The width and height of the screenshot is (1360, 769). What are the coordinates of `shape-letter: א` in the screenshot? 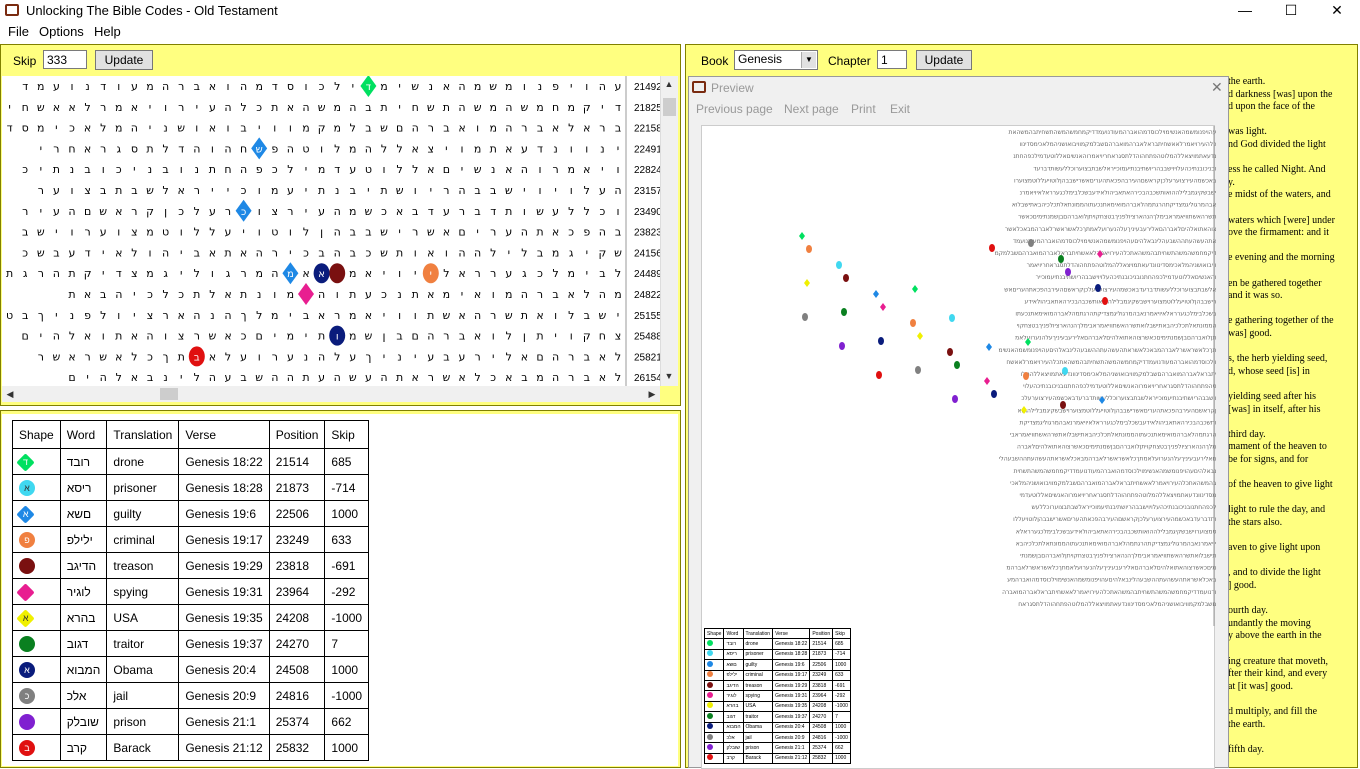 It's located at (27, 669).